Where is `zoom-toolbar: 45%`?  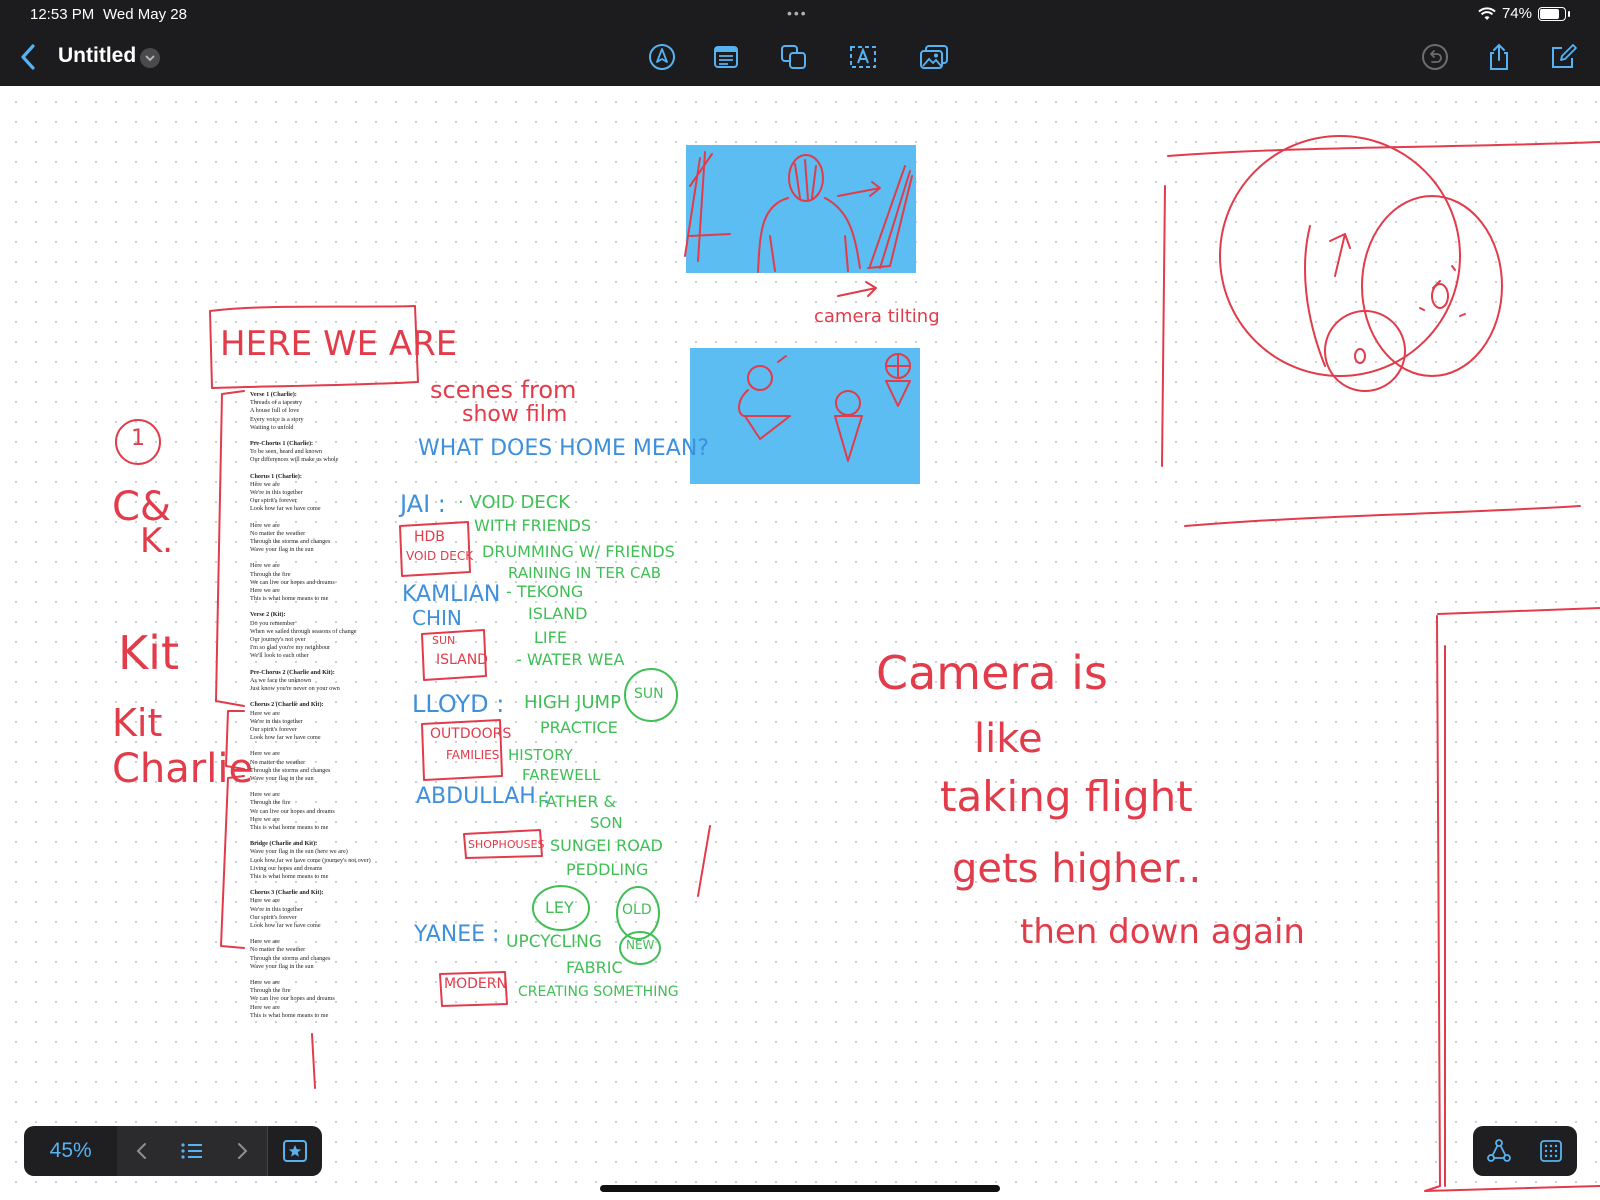 zoom-toolbar: 45% is located at coordinates (173, 1151).